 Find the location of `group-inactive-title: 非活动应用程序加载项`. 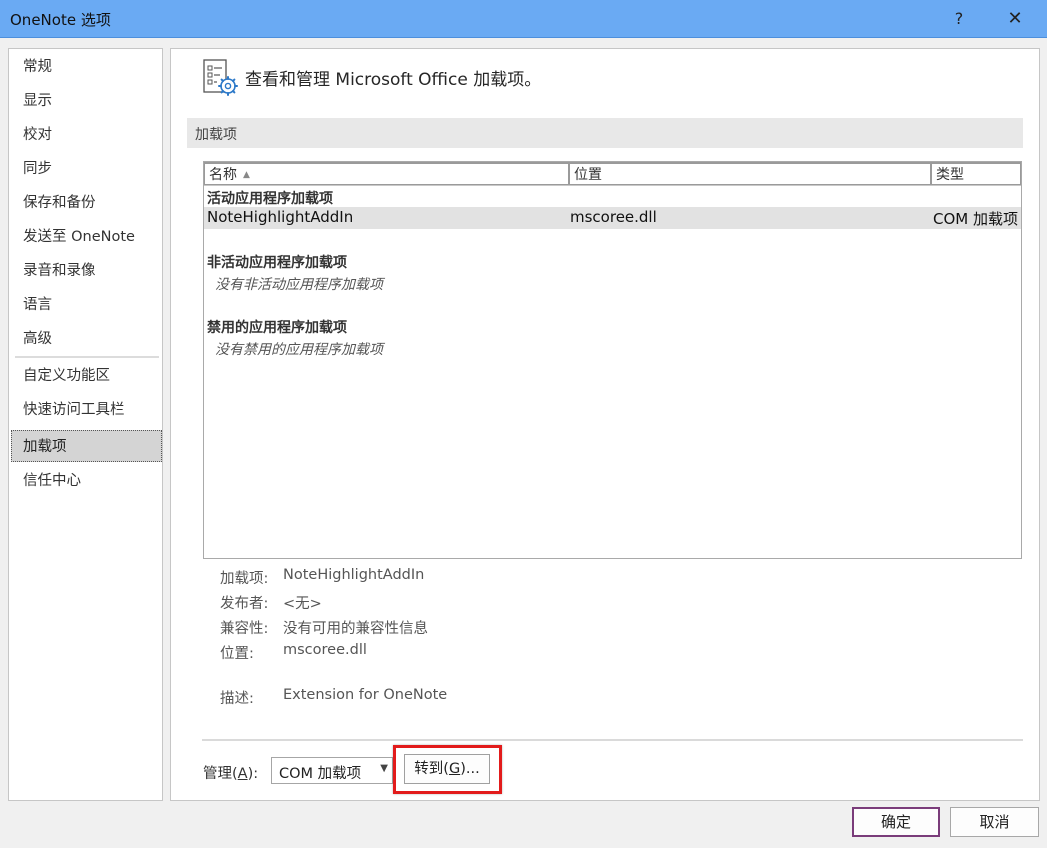

group-inactive-title: 非活动应用程序加载项 is located at coordinates (277, 263).